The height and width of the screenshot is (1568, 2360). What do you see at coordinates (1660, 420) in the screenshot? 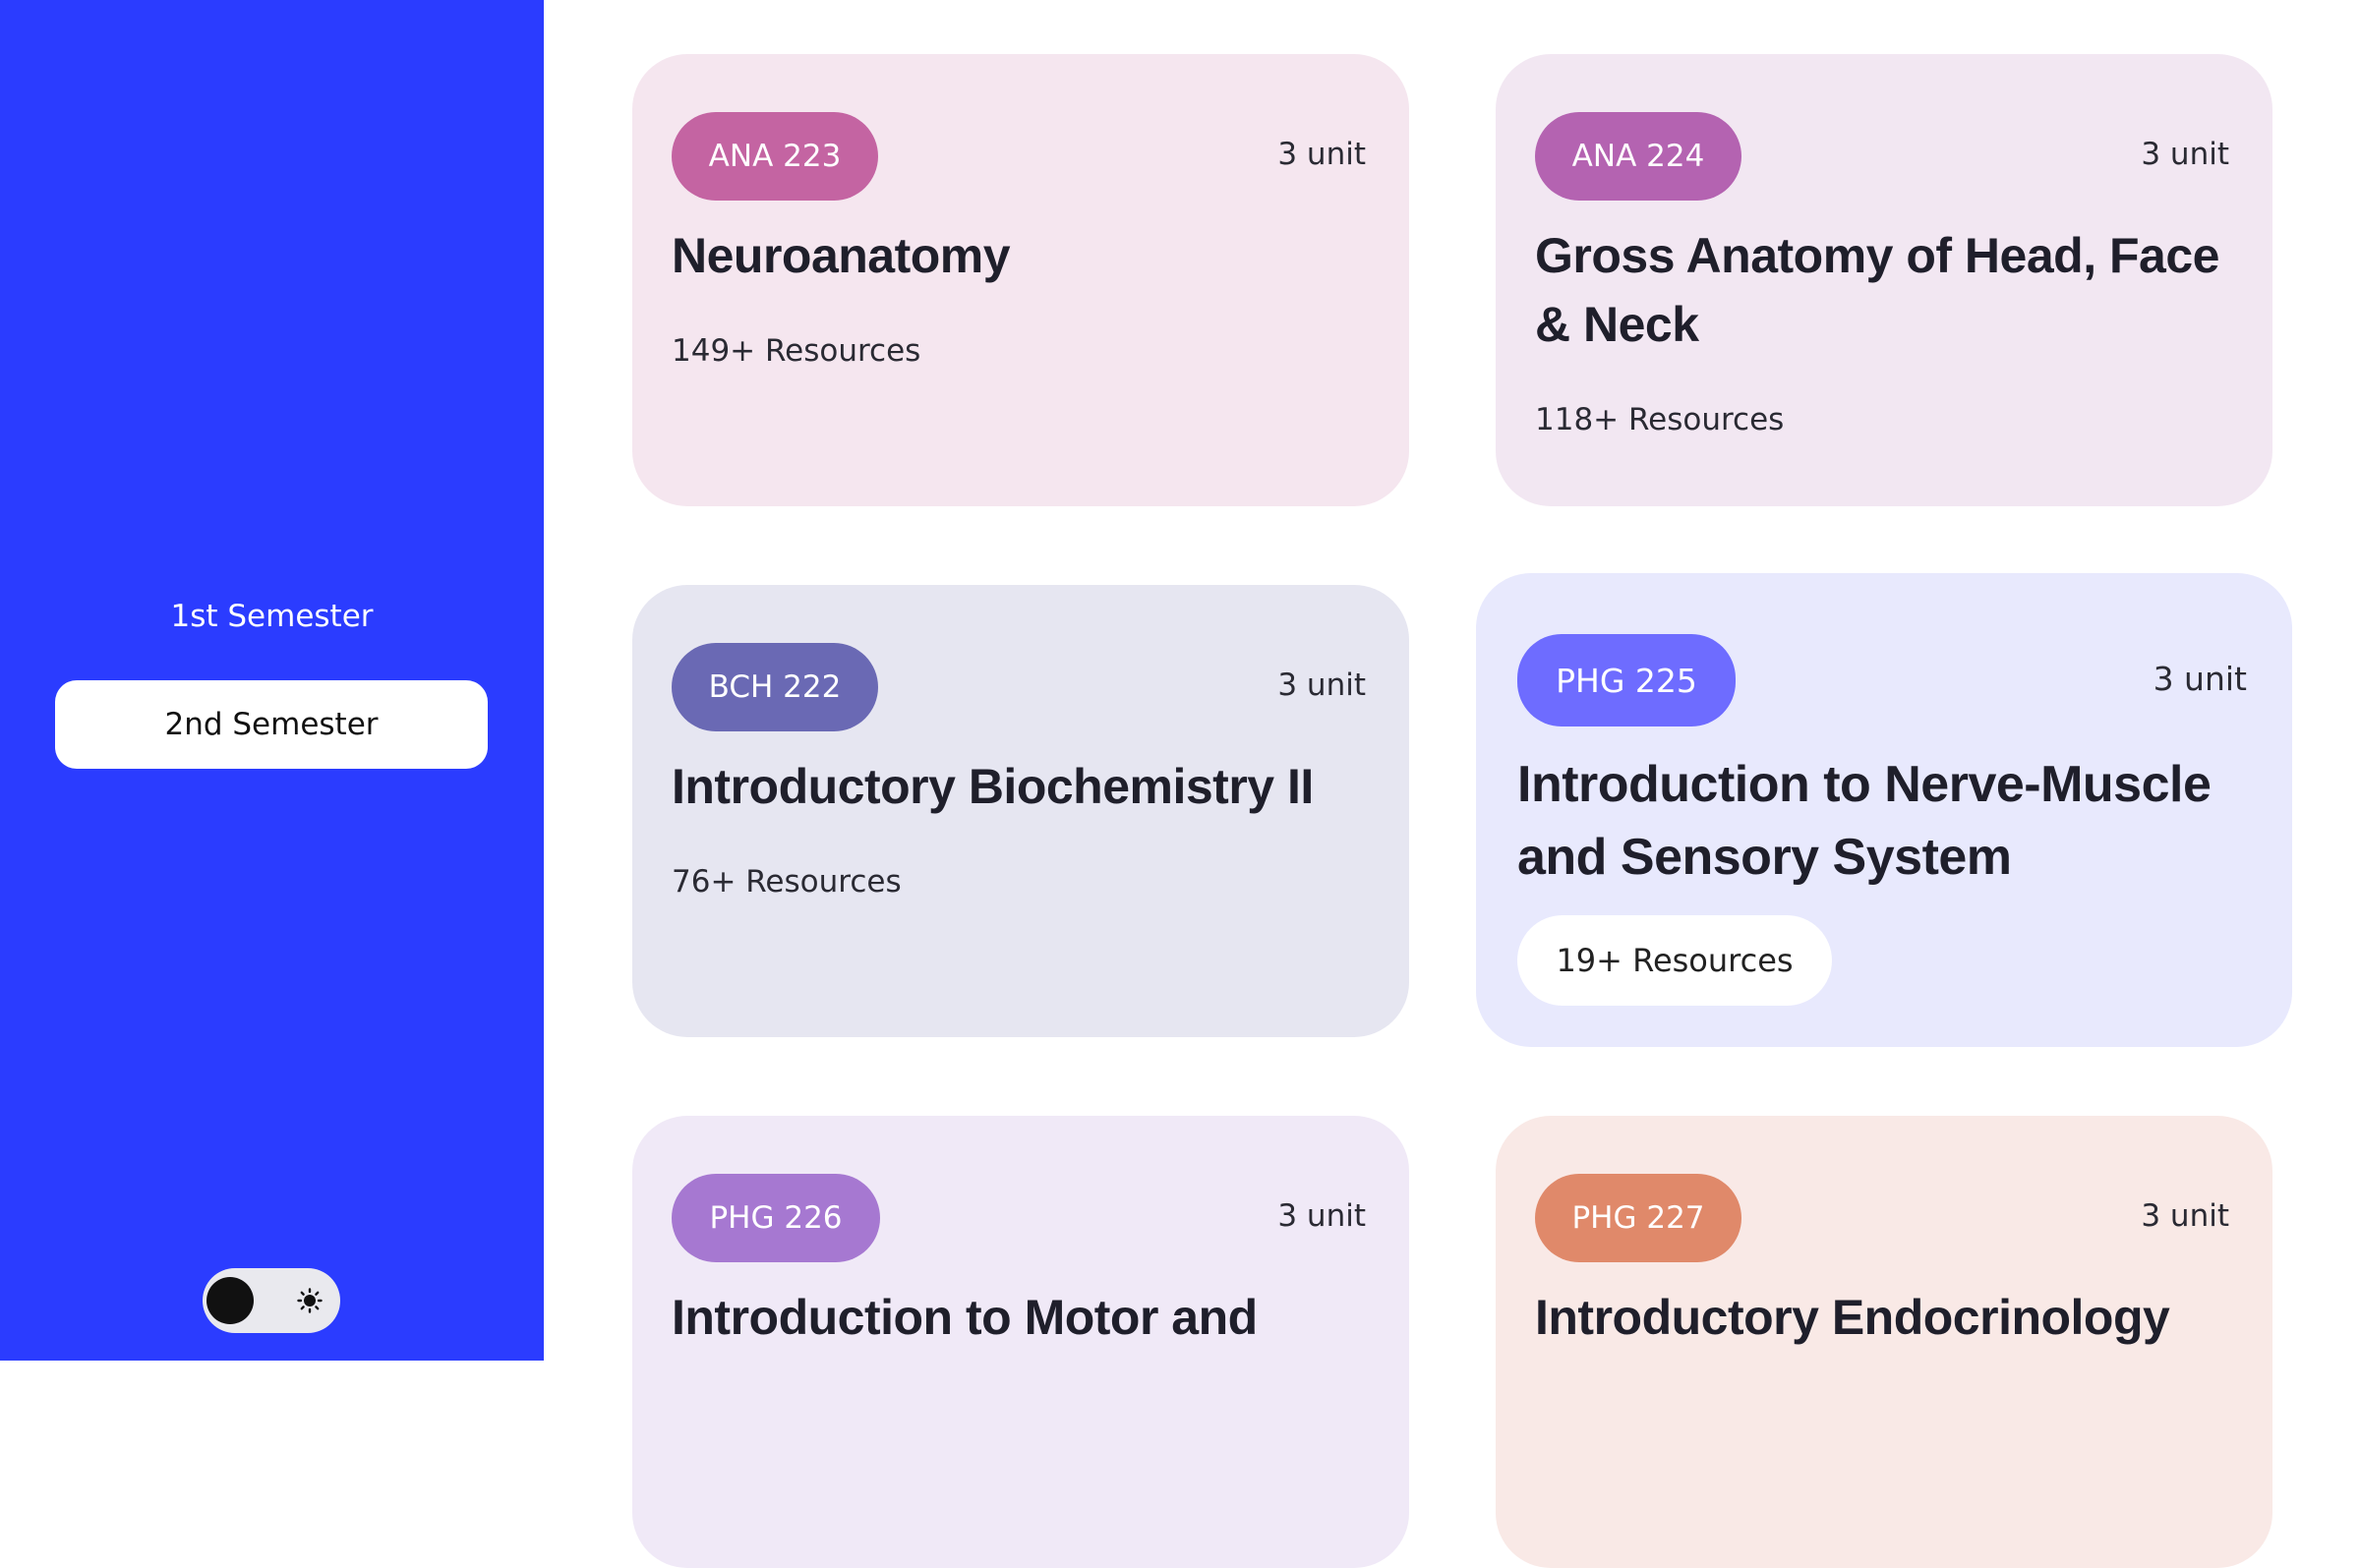
I see `course-resources: 118+ Resources` at bounding box center [1660, 420].